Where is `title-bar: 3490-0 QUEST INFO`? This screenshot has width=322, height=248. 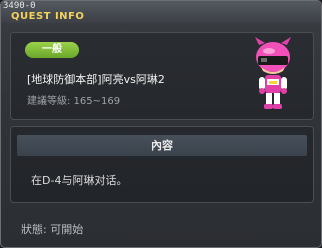
title-bar: 3490-0 QUEST INFO is located at coordinates (161, 12).